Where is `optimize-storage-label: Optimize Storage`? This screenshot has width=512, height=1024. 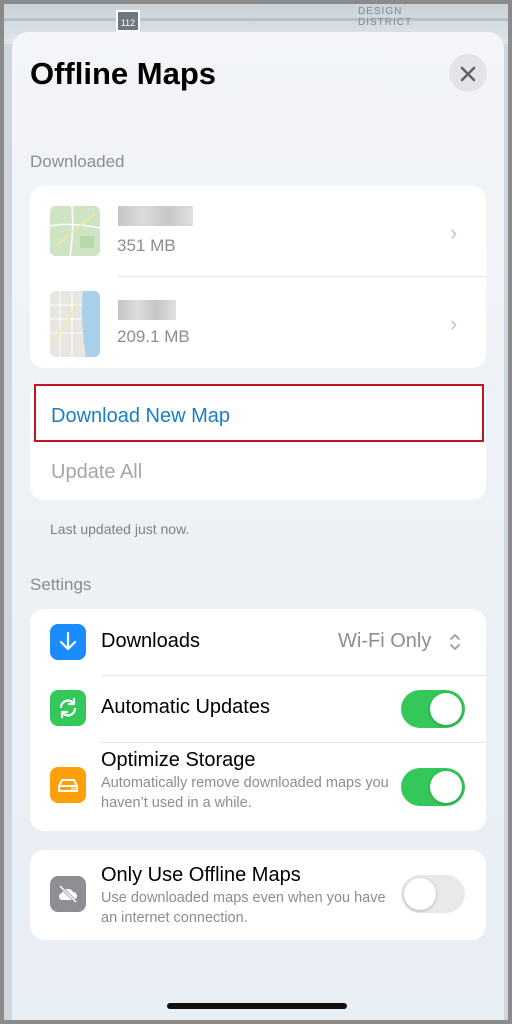
optimize-storage-label: Optimize Storage is located at coordinates (178, 760).